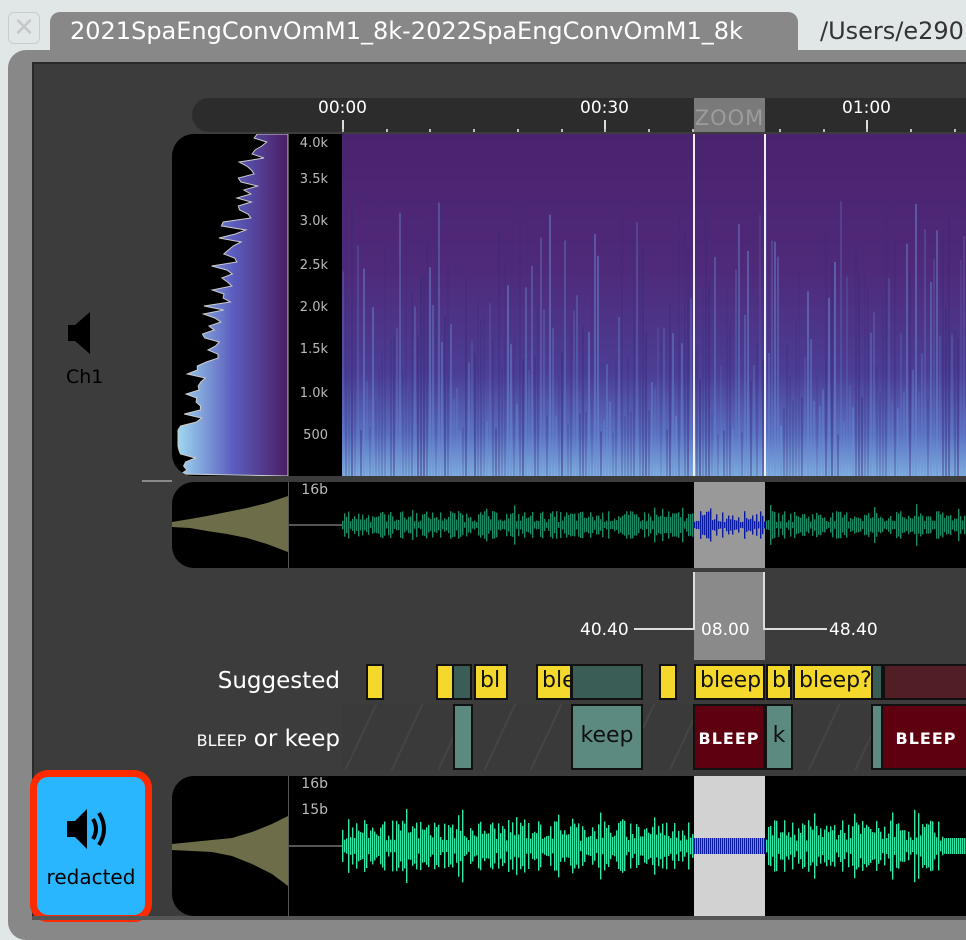 Image resolution: width=966 pixels, height=940 pixels. Describe the element at coordinates (892, 31) in the screenshot. I see `tab-file-path: /Users/e290` at that location.